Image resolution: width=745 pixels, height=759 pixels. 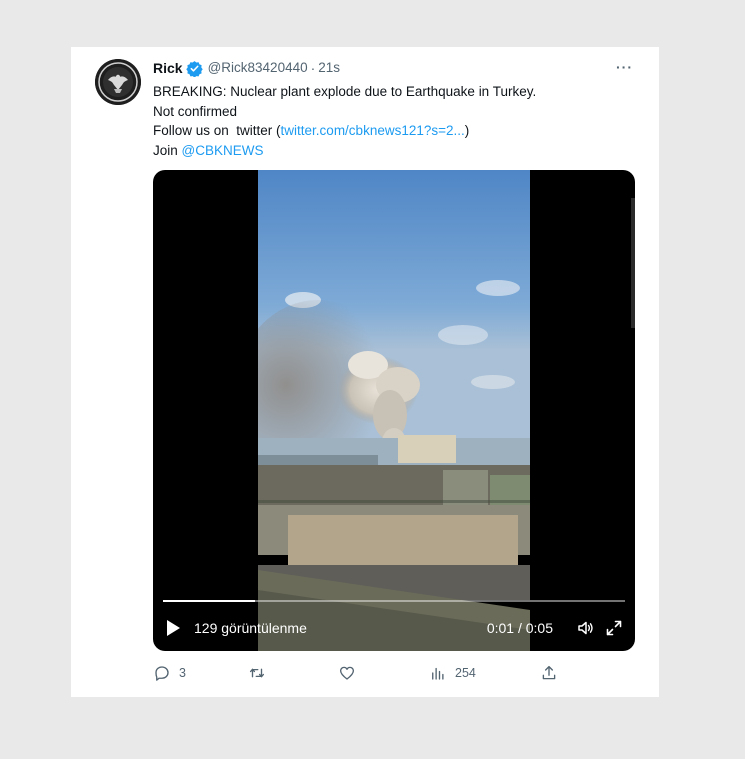 I want to click on follow-prefix: Follow us on twitter (, so click(x=217, y=130).